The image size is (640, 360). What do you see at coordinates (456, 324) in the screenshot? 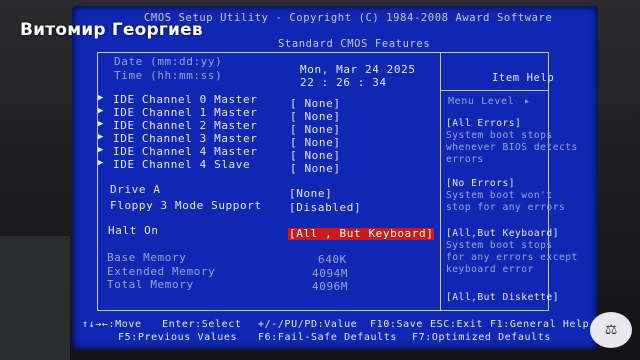
I see `key-hint-exit: ESC:Exit` at bounding box center [456, 324].